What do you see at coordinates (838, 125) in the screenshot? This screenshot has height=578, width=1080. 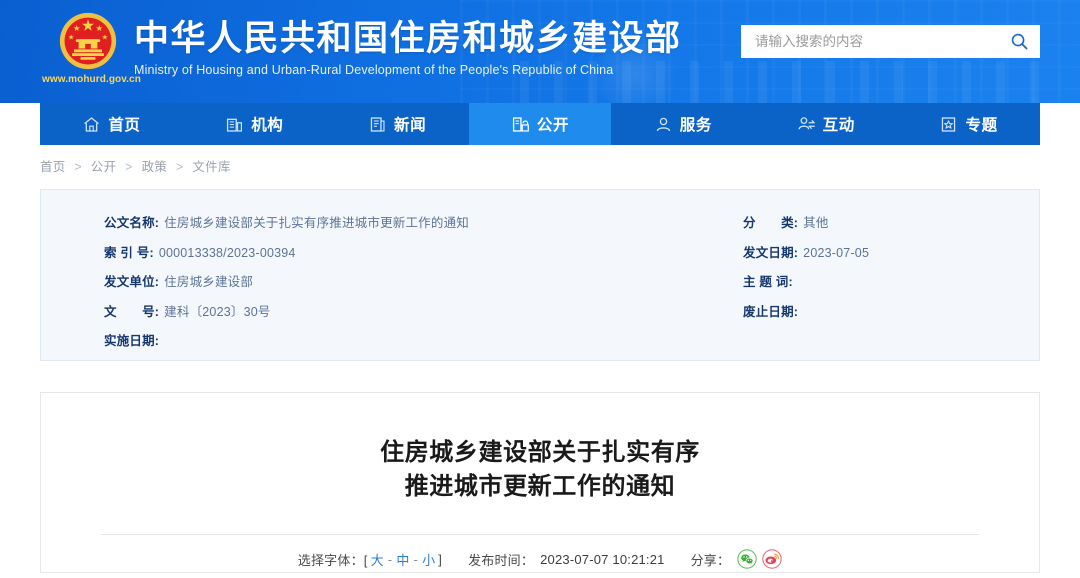 I see `nav-label-interaction: 互动` at bounding box center [838, 125].